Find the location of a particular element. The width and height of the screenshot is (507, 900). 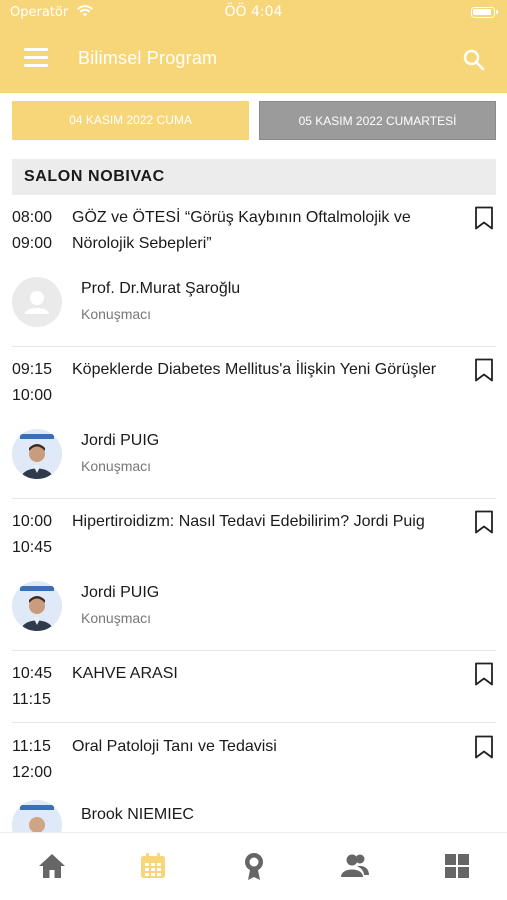

end-time: 10:45 is located at coordinates (32, 547).